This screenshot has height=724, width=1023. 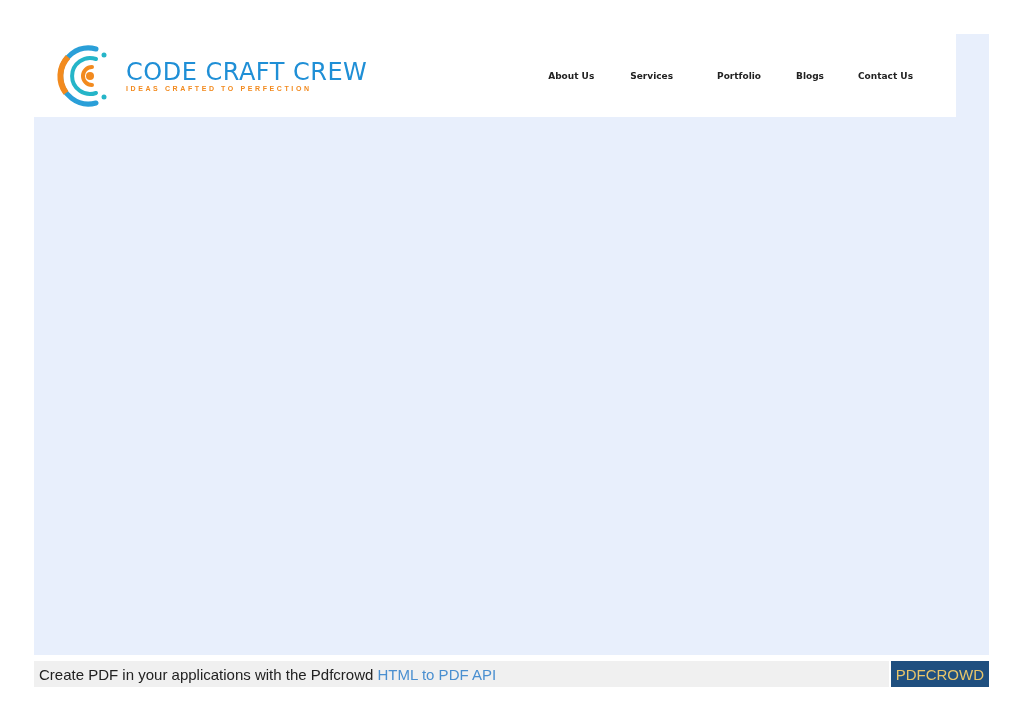 What do you see at coordinates (810, 75) in the screenshot?
I see `nav-link: Blogs` at bounding box center [810, 75].